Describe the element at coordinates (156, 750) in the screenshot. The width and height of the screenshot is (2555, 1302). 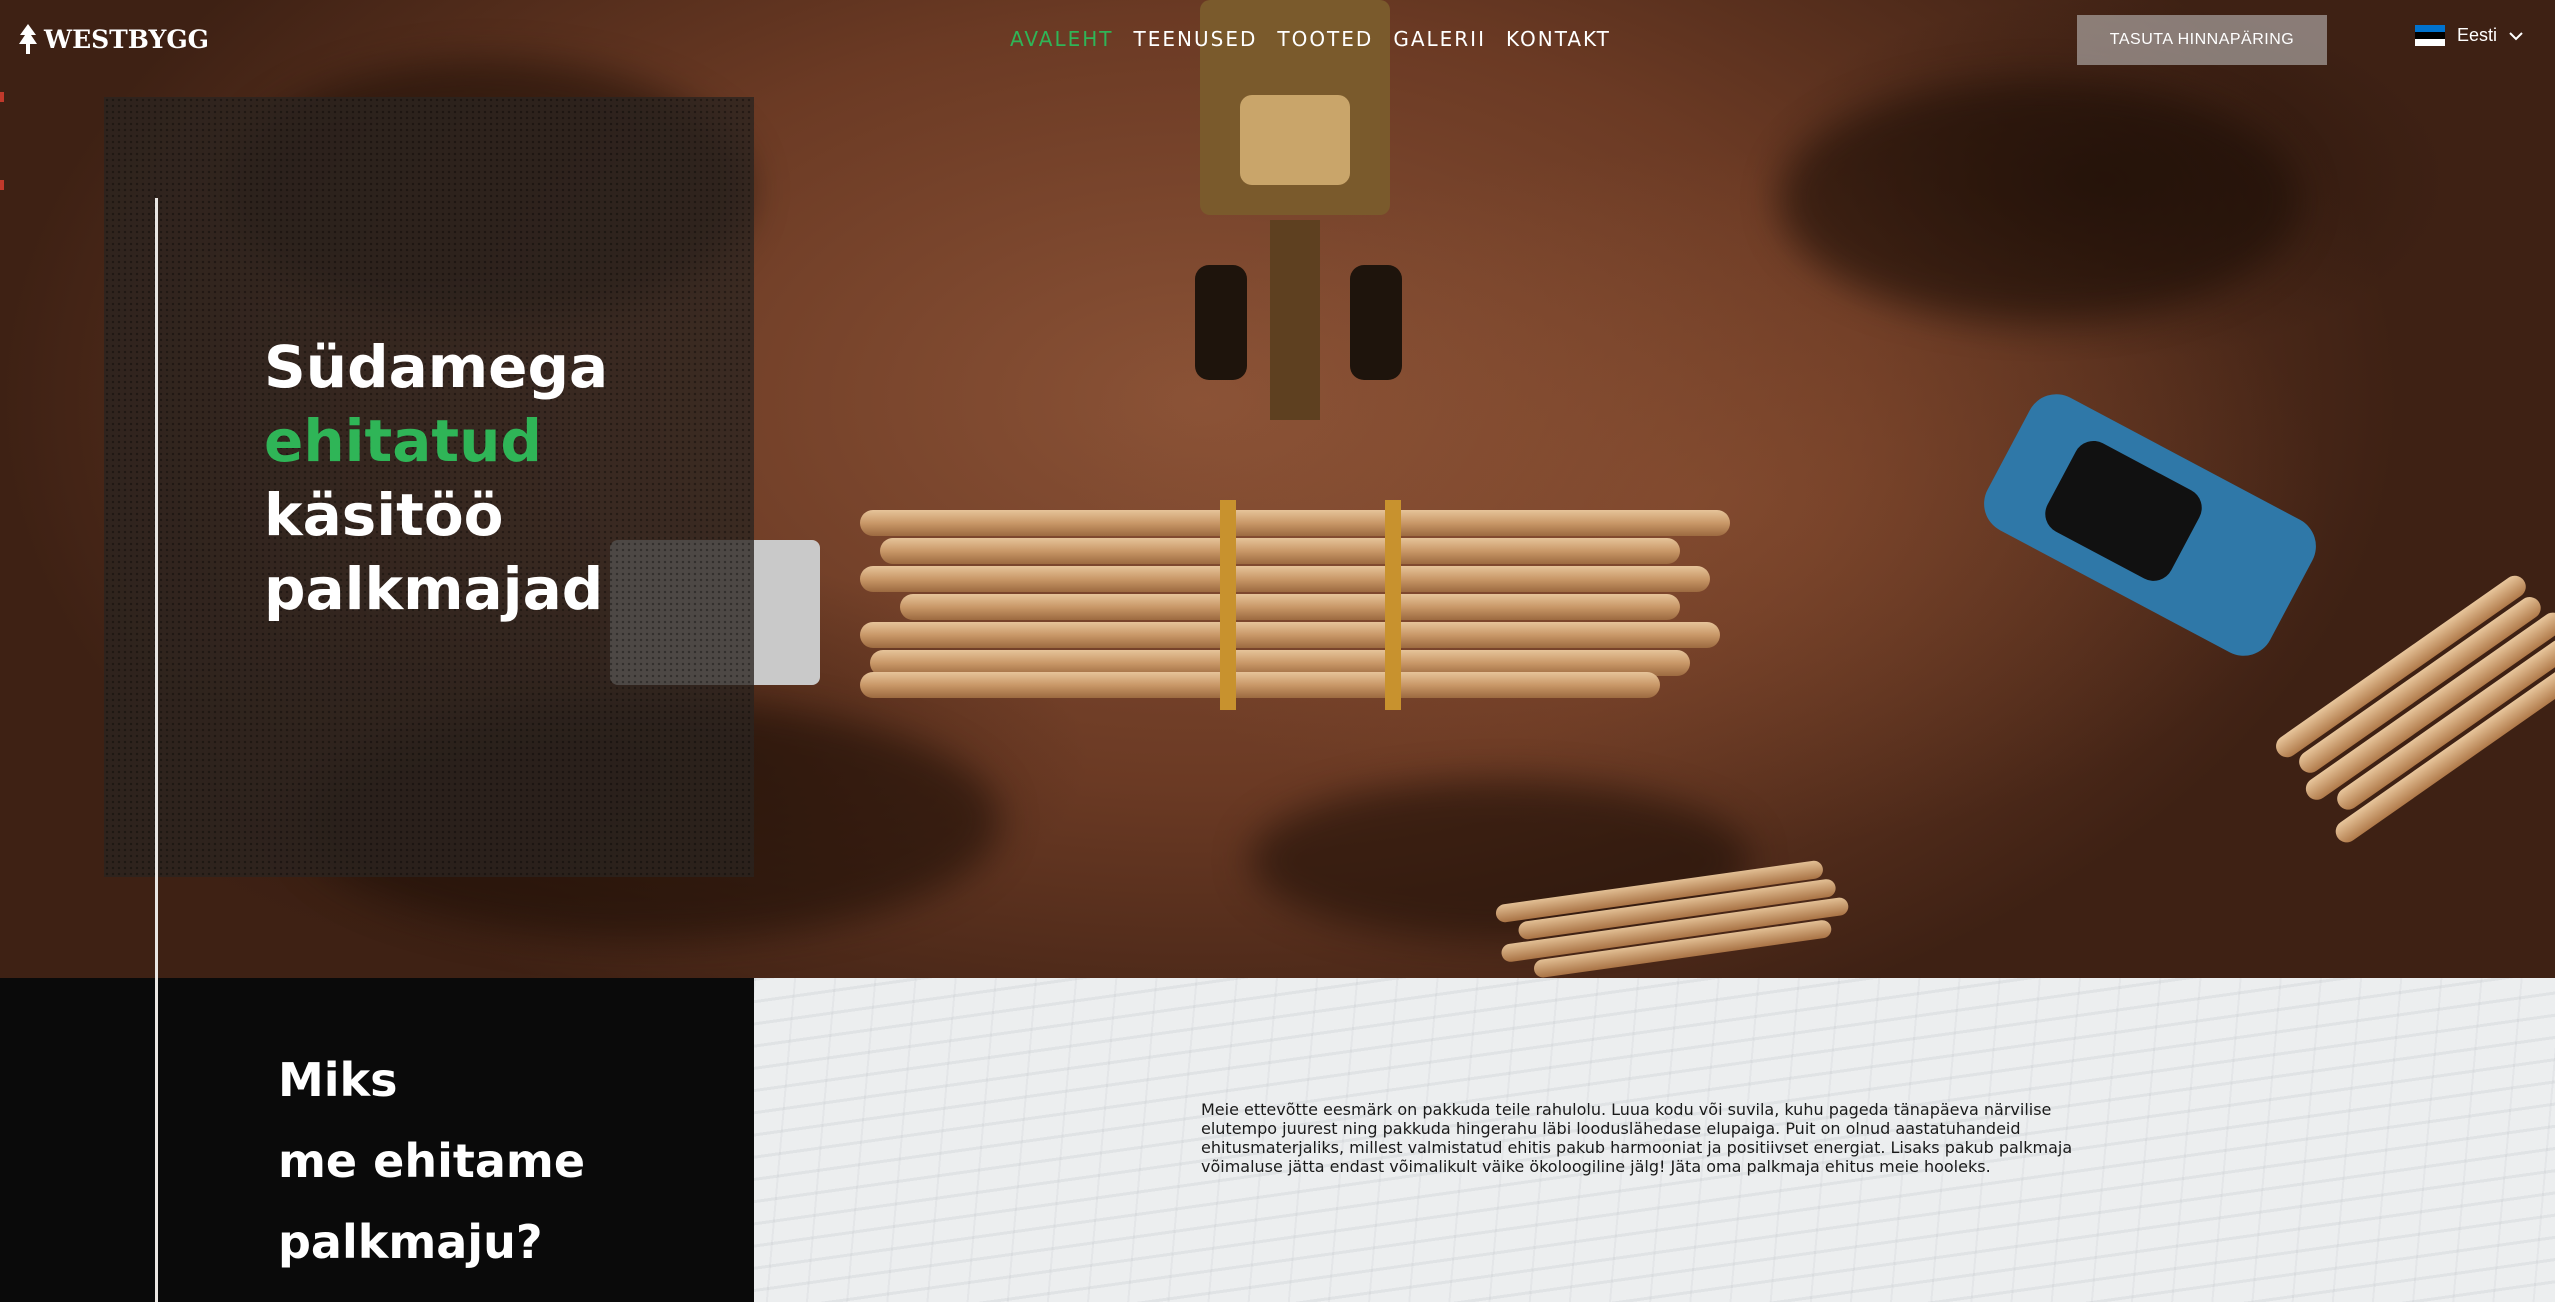
I see `decorative-vertical-line` at that location.